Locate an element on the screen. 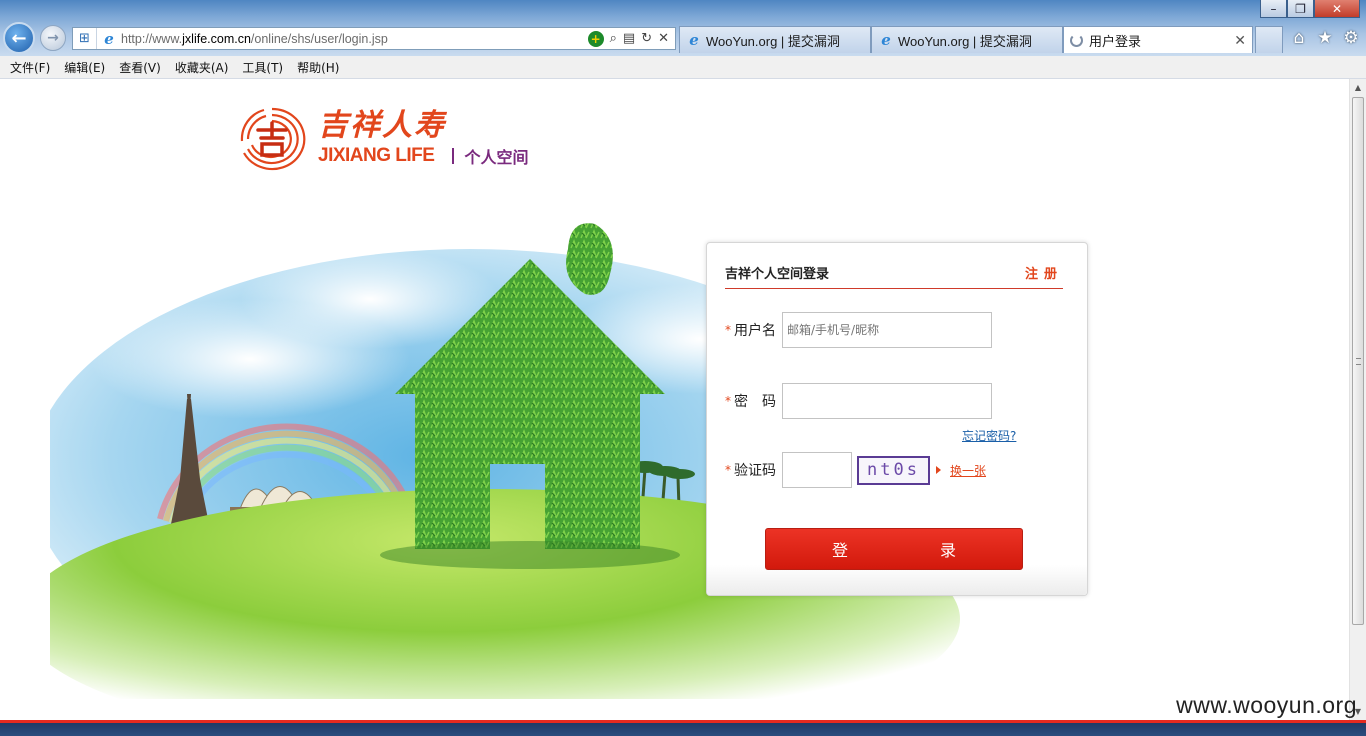 Image resolution: width=1366 pixels, height=736 pixels. logo-en-text: JIXIANG LIFE is located at coordinates (376, 155).